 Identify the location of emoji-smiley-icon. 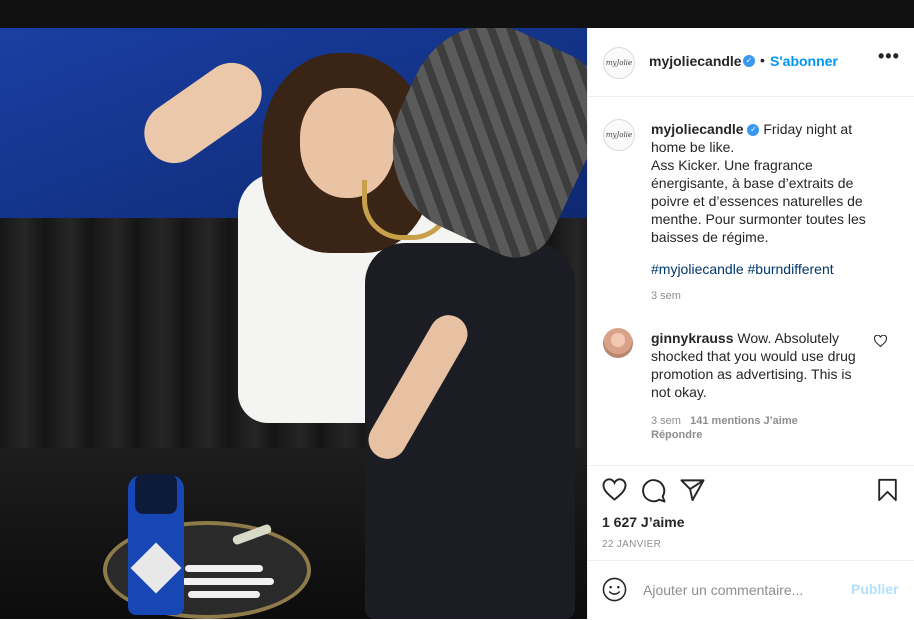
(614, 589).